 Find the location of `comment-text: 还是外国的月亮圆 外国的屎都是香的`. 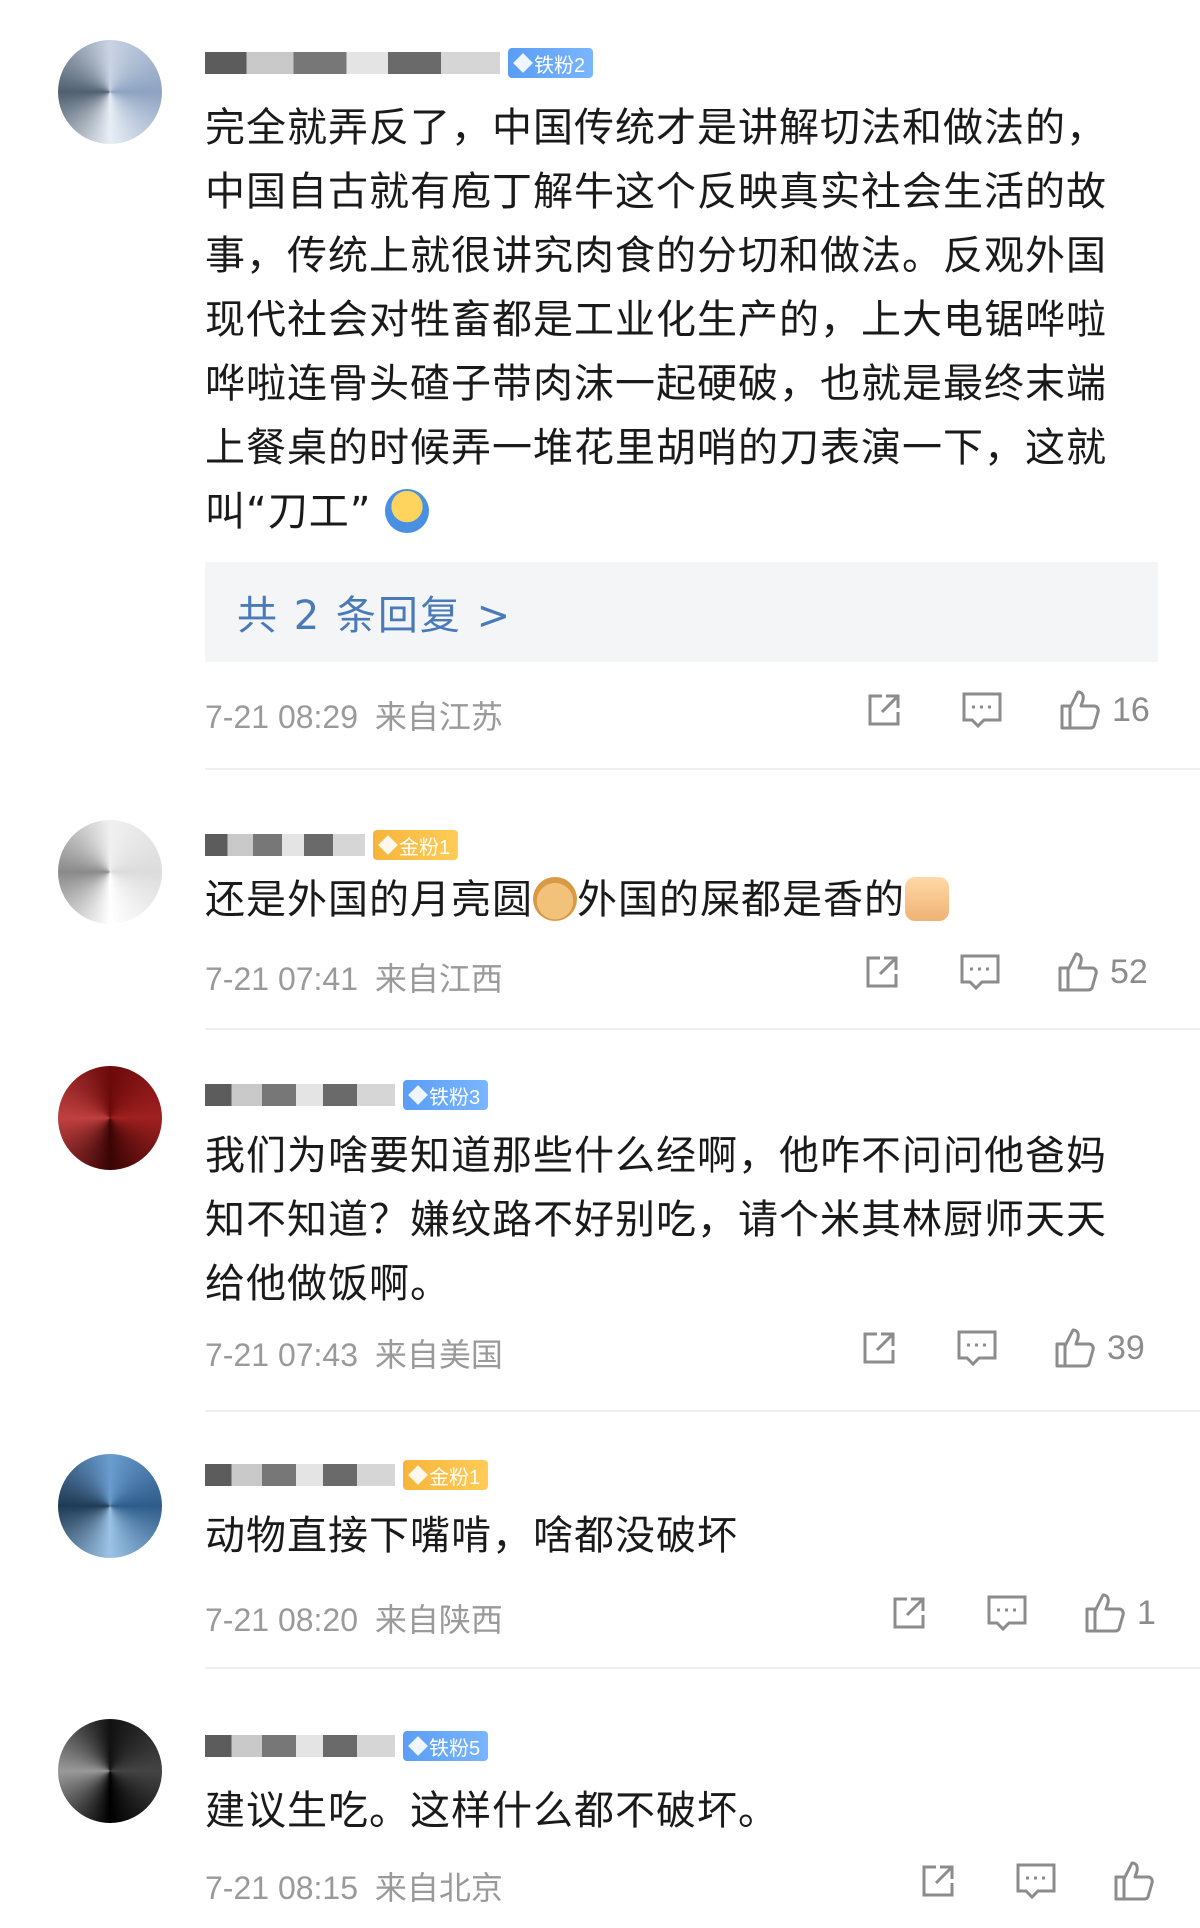

comment-text: 还是外国的月亮圆 外国的屎都是香的 is located at coordinates (672, 900).